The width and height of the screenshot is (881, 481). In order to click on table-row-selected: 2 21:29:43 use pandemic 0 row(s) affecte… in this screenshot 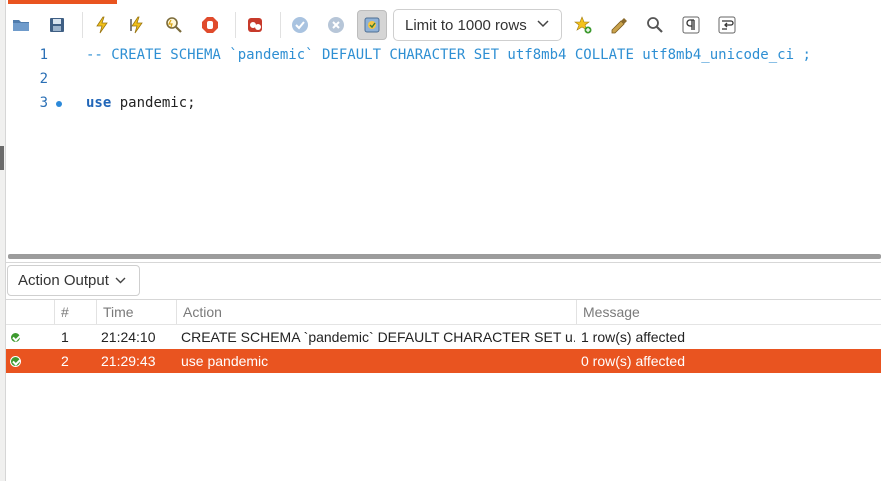, I will do `click(443, 361)`.